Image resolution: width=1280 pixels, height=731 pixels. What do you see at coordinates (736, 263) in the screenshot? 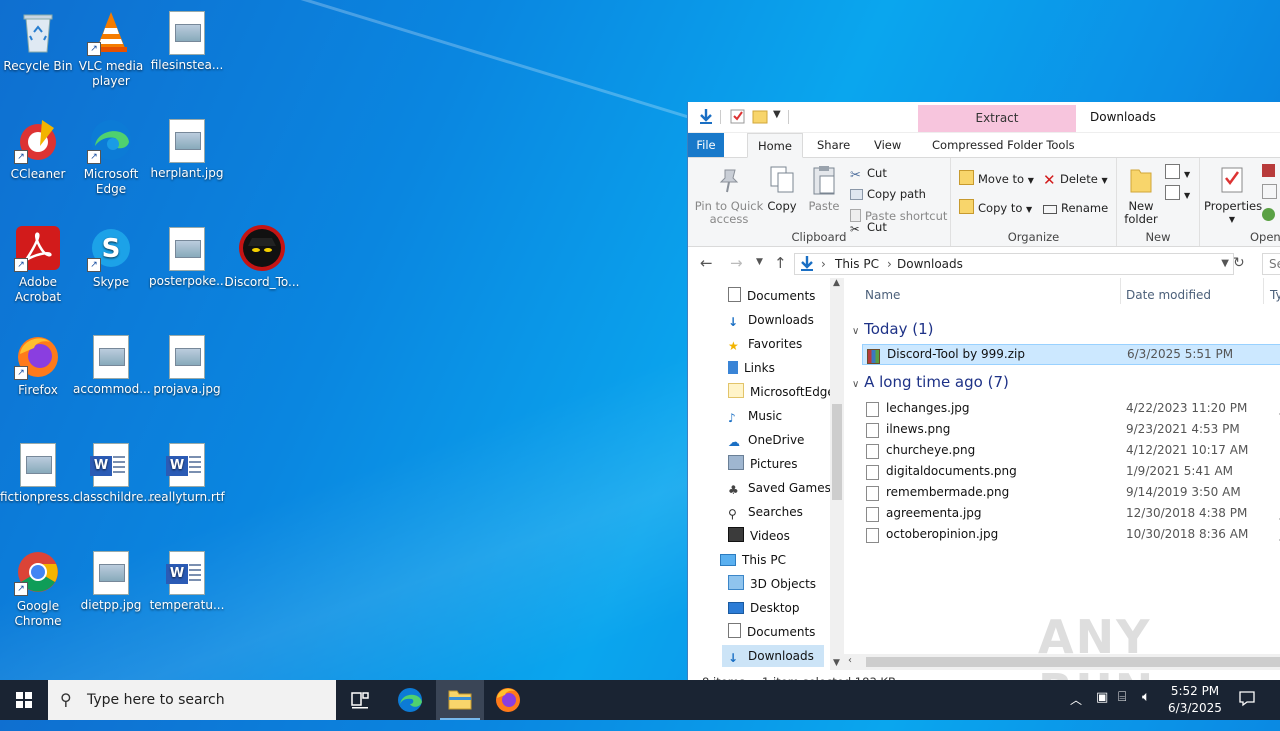
I see `forward-arrow-icon: →` at bounding box center [736, 263].